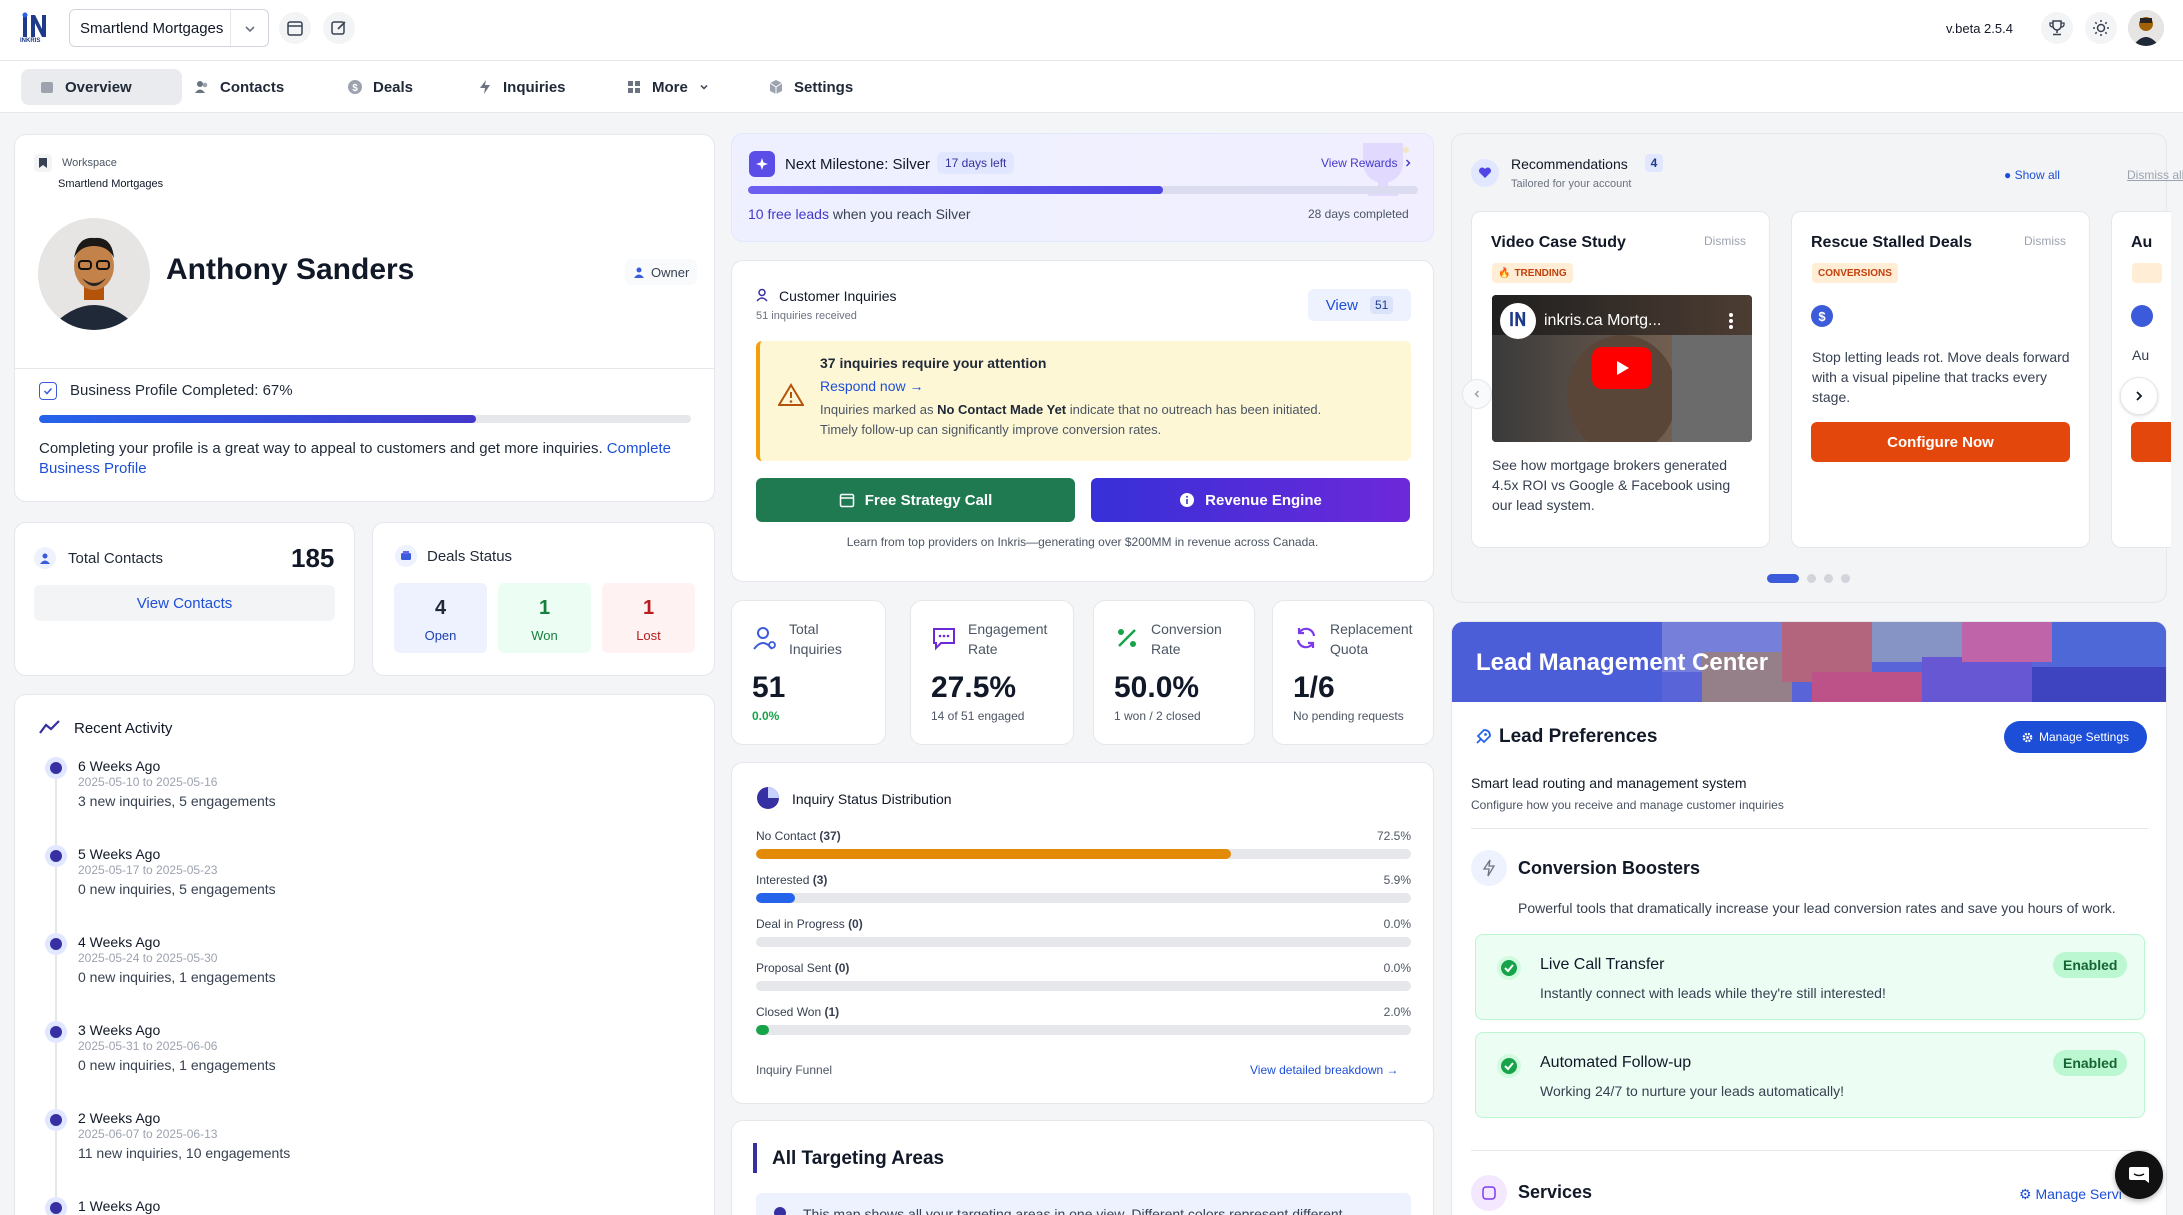 Image resolution: width=2183 pixels, height=1215 pixels. What do you see at coordinates (295, 28) in the screenshot?
I see `calendar-button` at bounding box center [295, 28].